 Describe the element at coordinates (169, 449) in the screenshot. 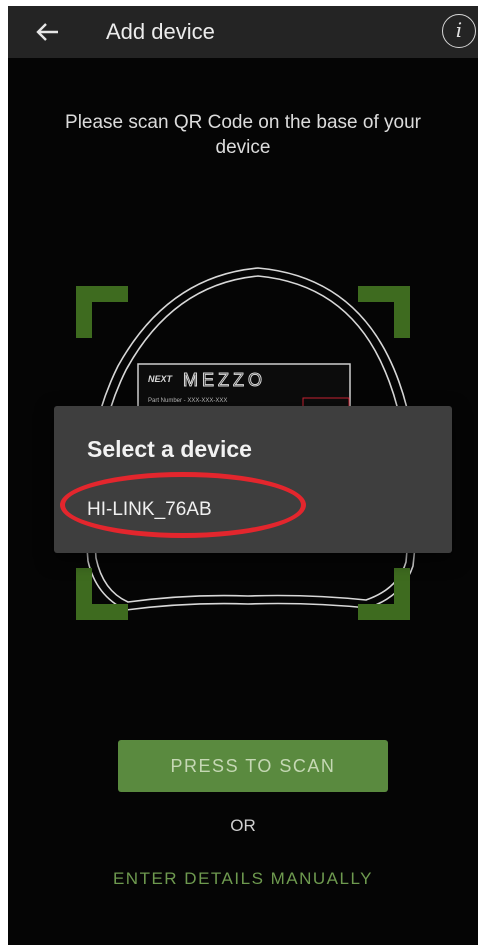

I see `dialog-title: Select a device` at that location.